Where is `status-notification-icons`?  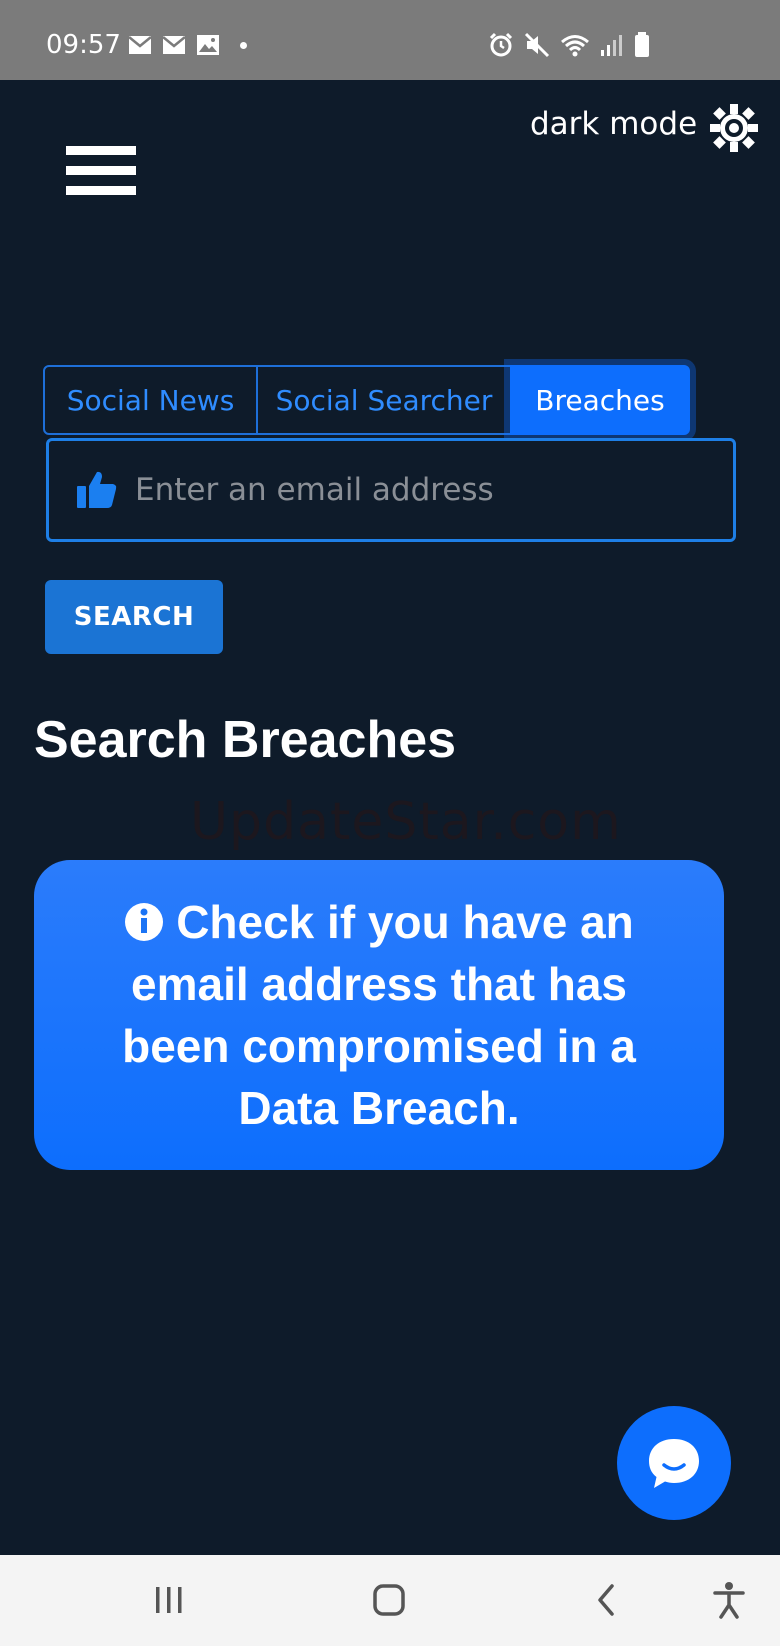 status-notification-icons is located at coordinates (187, 45).